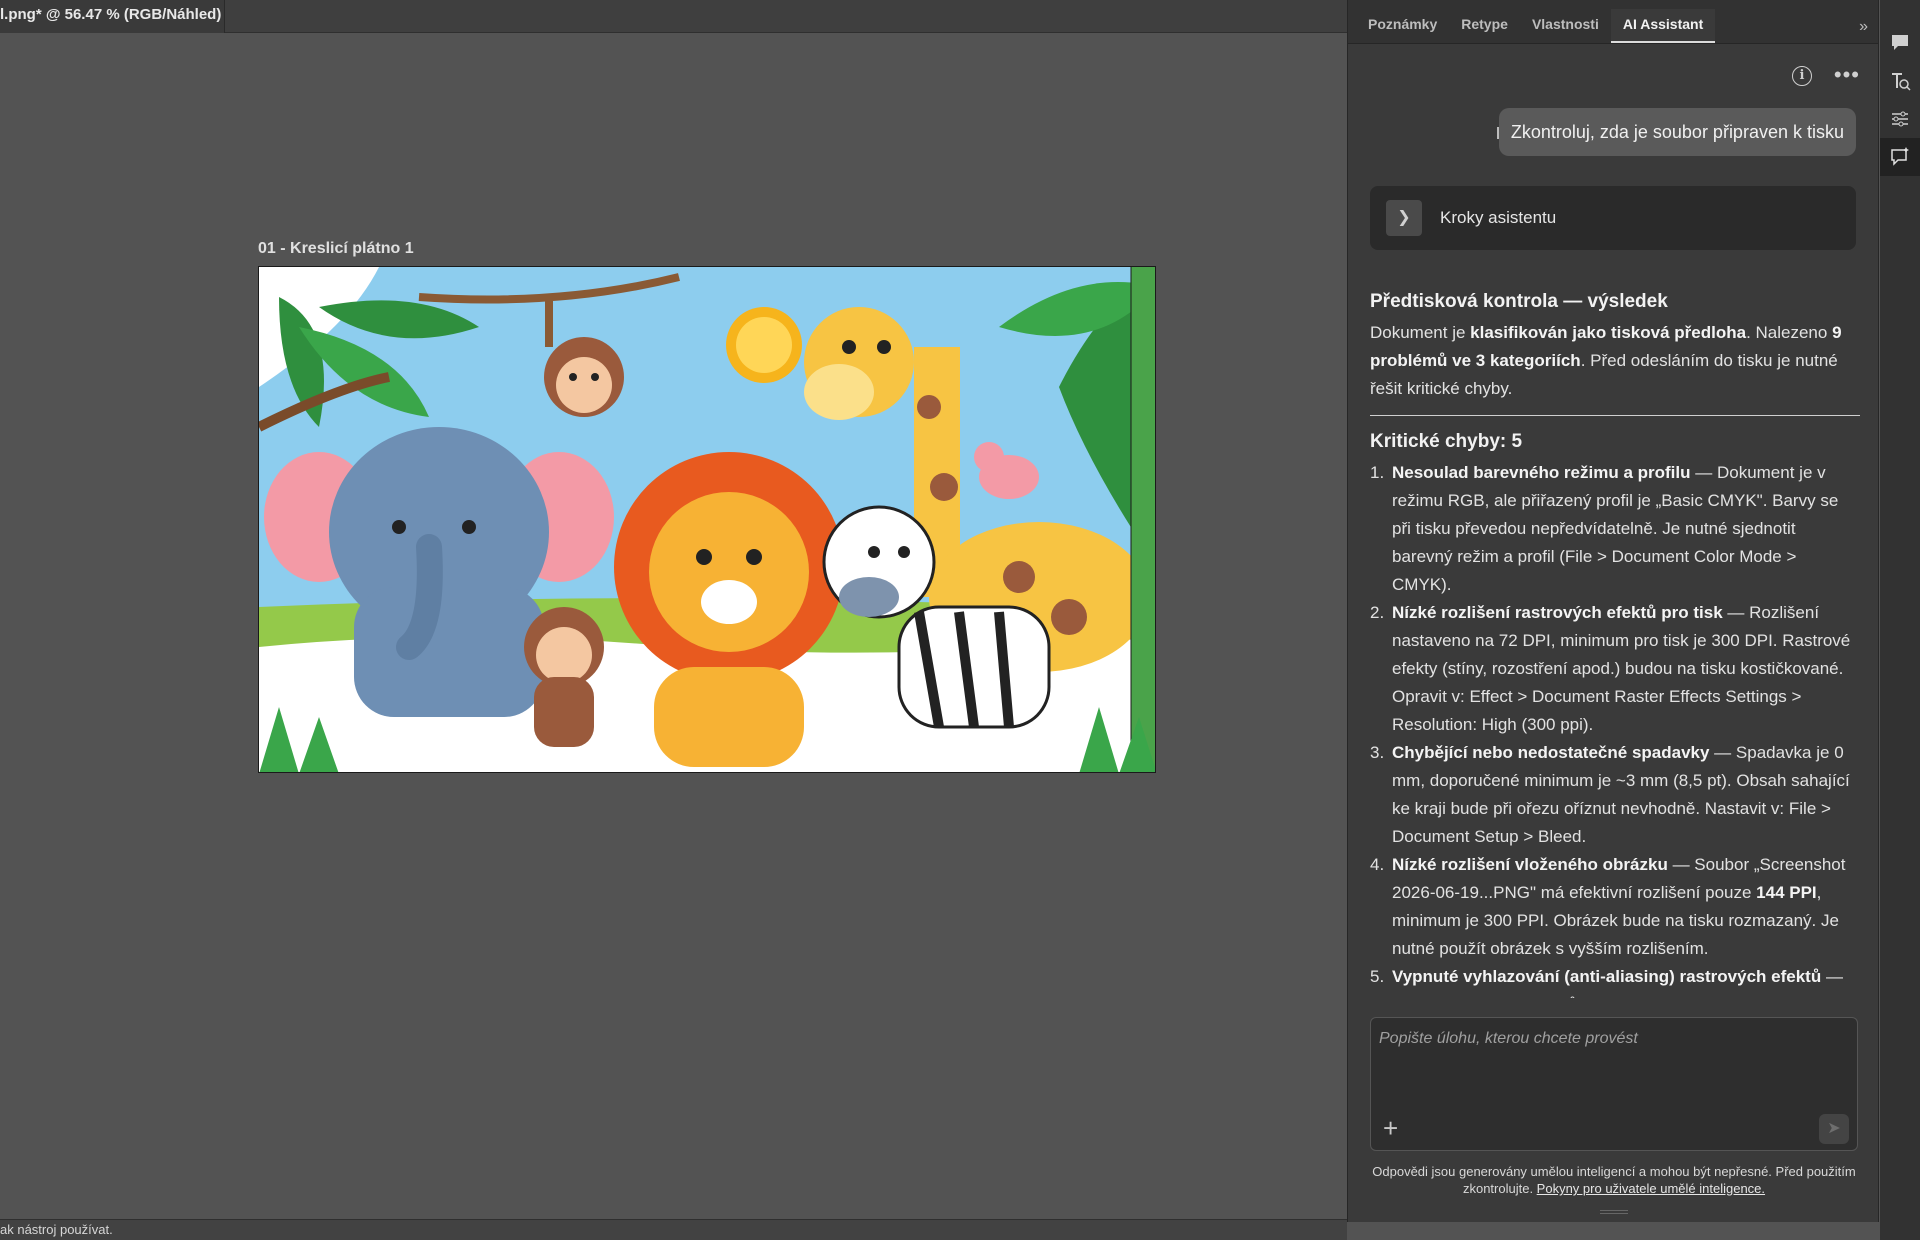  What do you see at coordinates (1377, 864) in the screenshot?
I see `item-number: 4.` at bounding box center [1377, 864].